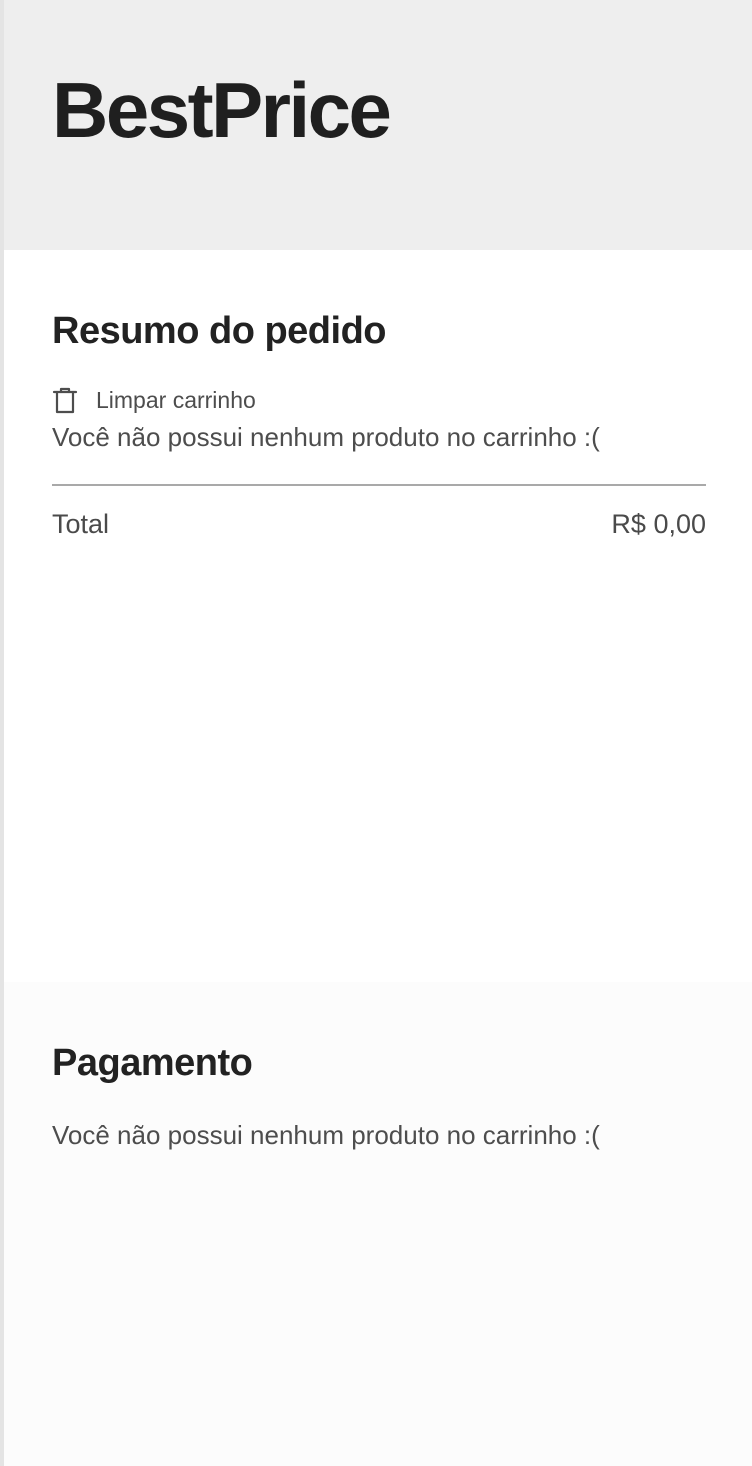  I want to click on total-row: Total R$ 0,00, so click(379, 524).